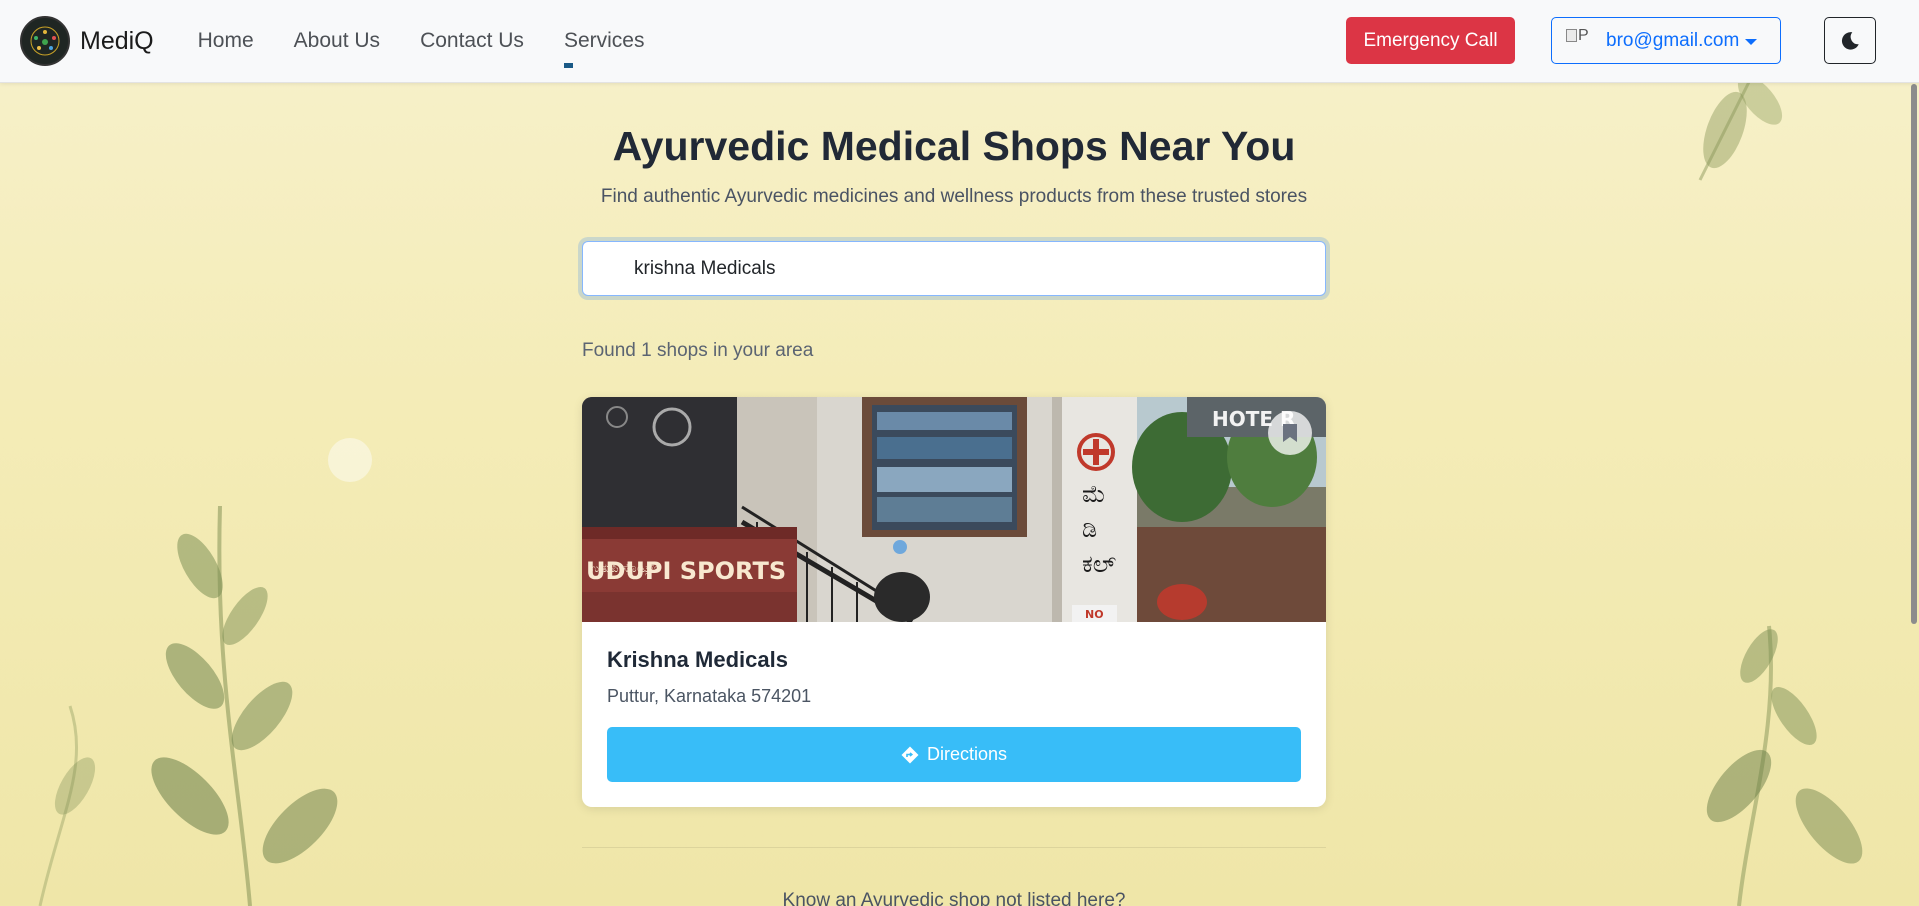  I want to click on bookmark-button, so click(1290, 433).